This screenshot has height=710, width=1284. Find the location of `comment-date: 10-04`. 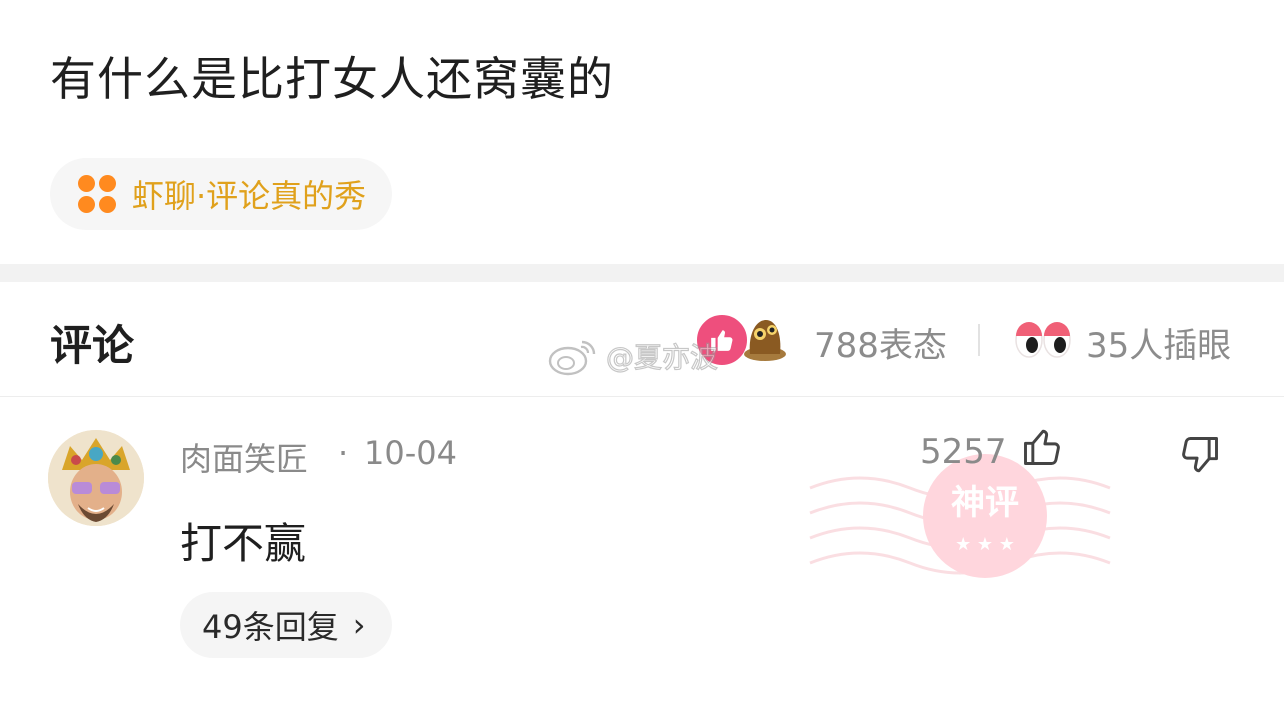

comment-date: 10-04 is located at coordinates (410, 453).